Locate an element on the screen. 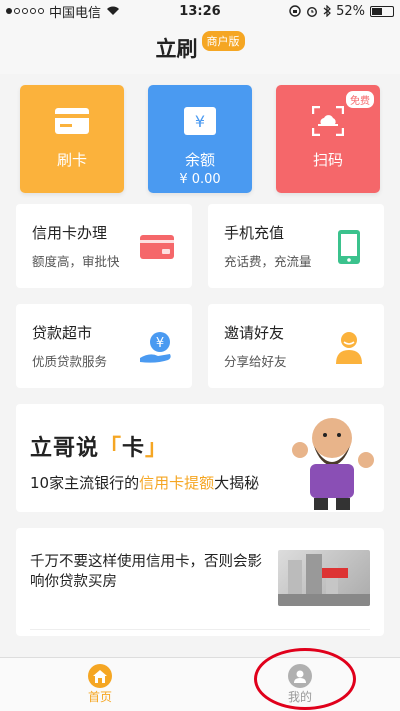  status-bar: 中国电信 13:26 52% is located at coordinates (200, 11).